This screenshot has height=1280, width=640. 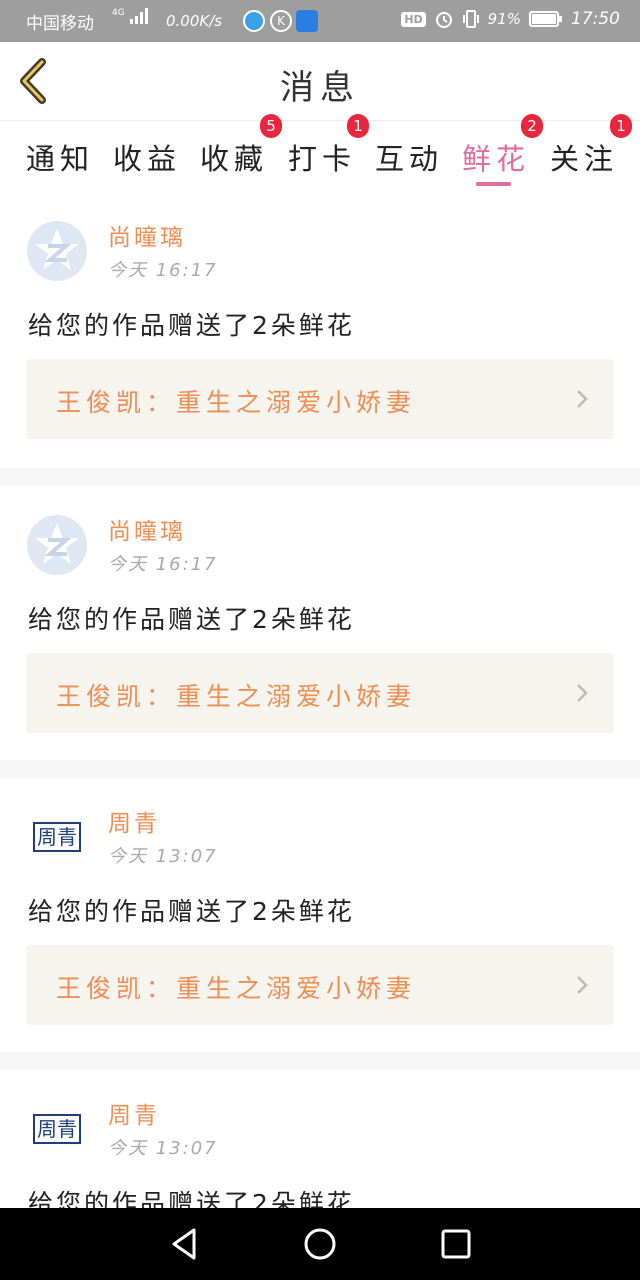 I want to click on page-title: 消息, so click(x=320, y=88).